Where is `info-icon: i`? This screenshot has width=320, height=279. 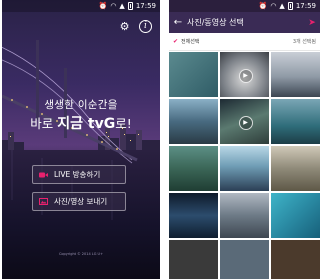 info-icon: i is located at coordinates (145, 26).